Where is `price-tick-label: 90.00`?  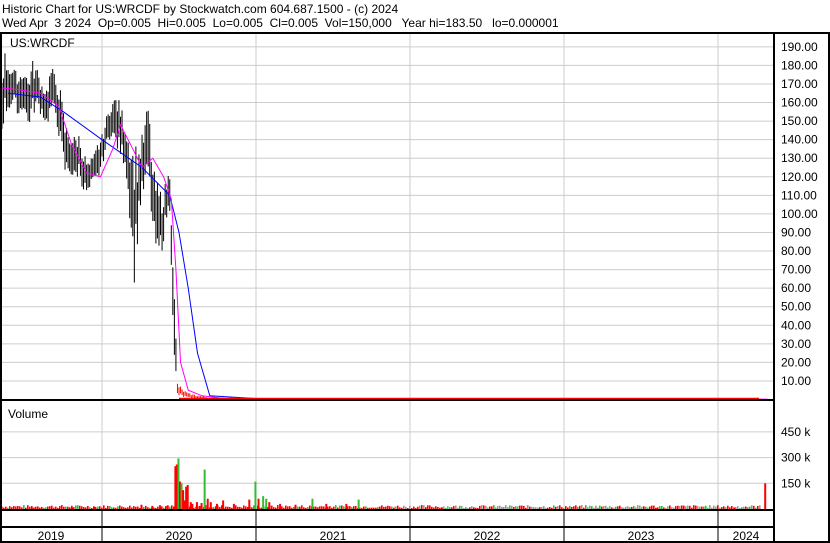 price-tick-label: 90.00 is located at coordinates (796, 232).